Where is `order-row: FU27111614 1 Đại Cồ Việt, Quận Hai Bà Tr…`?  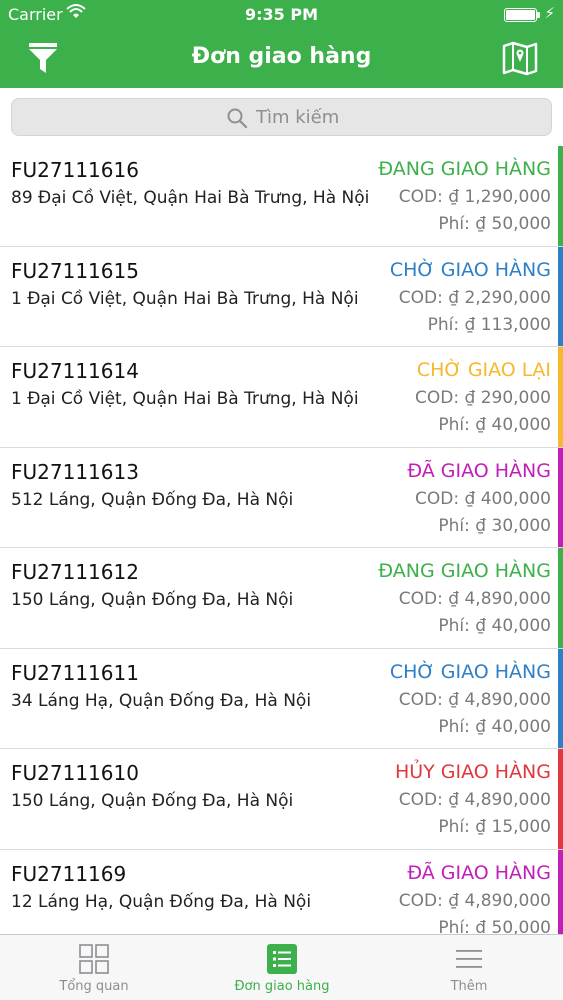
order-row: FU27111614 1 Đại Cồ Việt, Quận Hai Bà Tr… is located at coordinates (281, 397).